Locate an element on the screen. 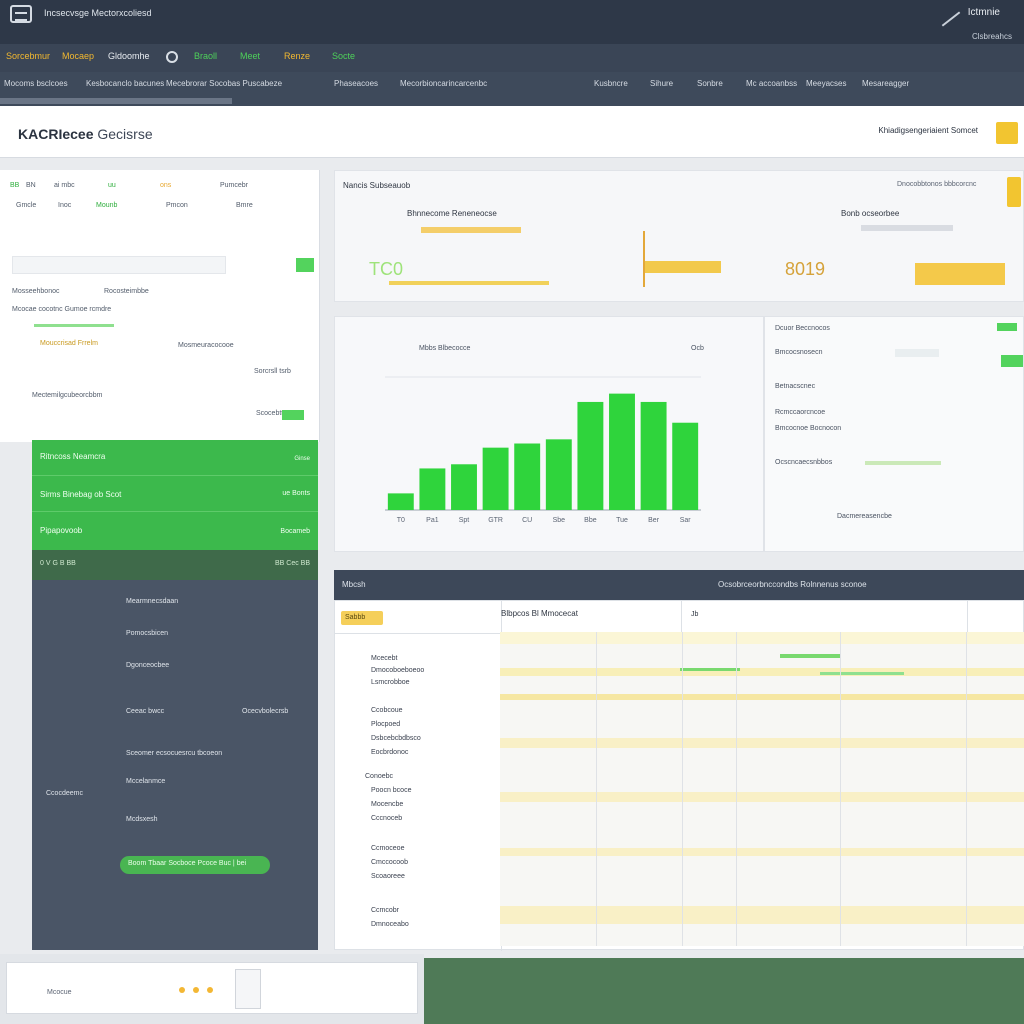  page-title: KACRIecee Gecisrse is located at coordinates (85, 134).